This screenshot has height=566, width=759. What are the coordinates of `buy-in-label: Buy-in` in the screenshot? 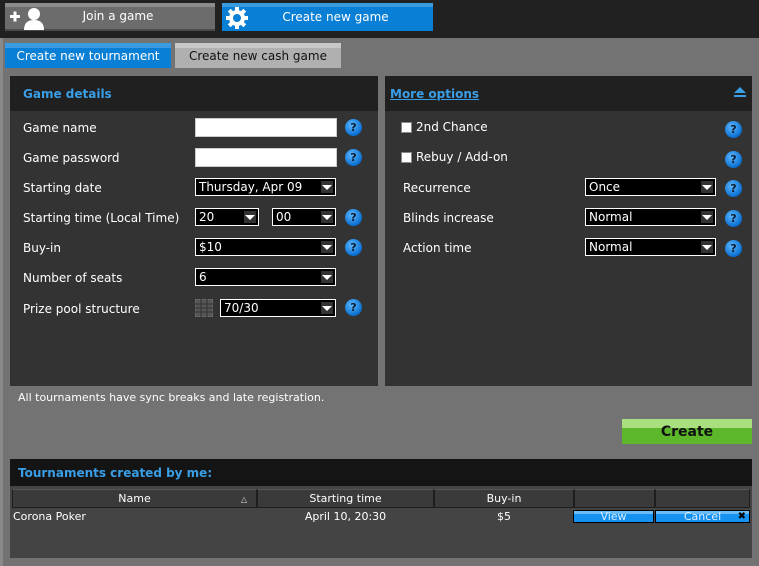 It's located at (42, 248).